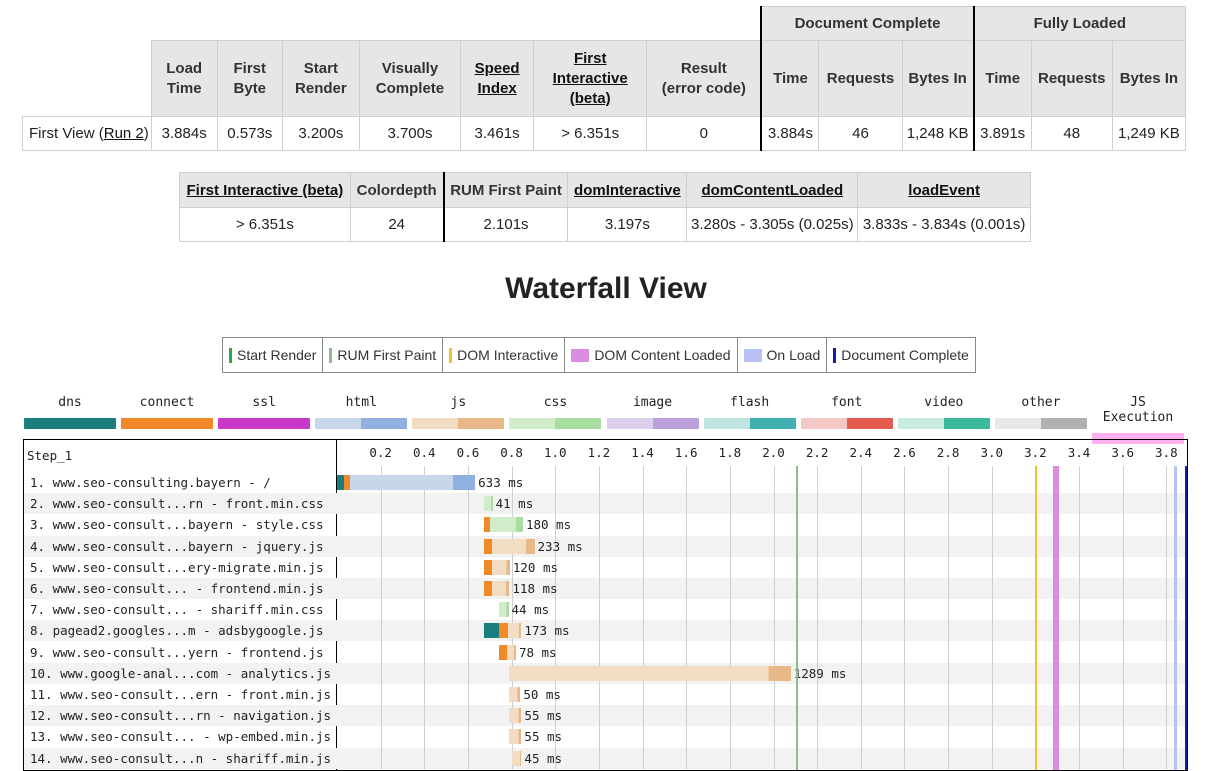 The height and width of the screenshot is (771, 1212). Describe the element at coordinates (605, 652) in the screenshot. I see `waterfall-row: 9. www.seo-consult...yern - frontend.js` at that location.